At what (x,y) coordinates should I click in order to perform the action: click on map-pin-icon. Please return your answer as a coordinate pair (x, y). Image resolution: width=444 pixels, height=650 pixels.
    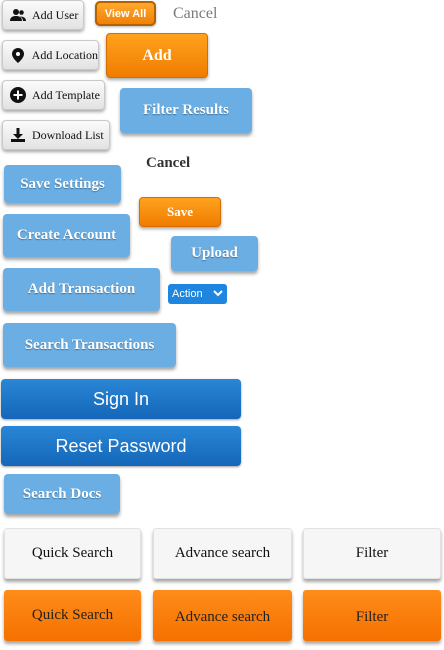
    Looking at the image, I should click on (18, 55).